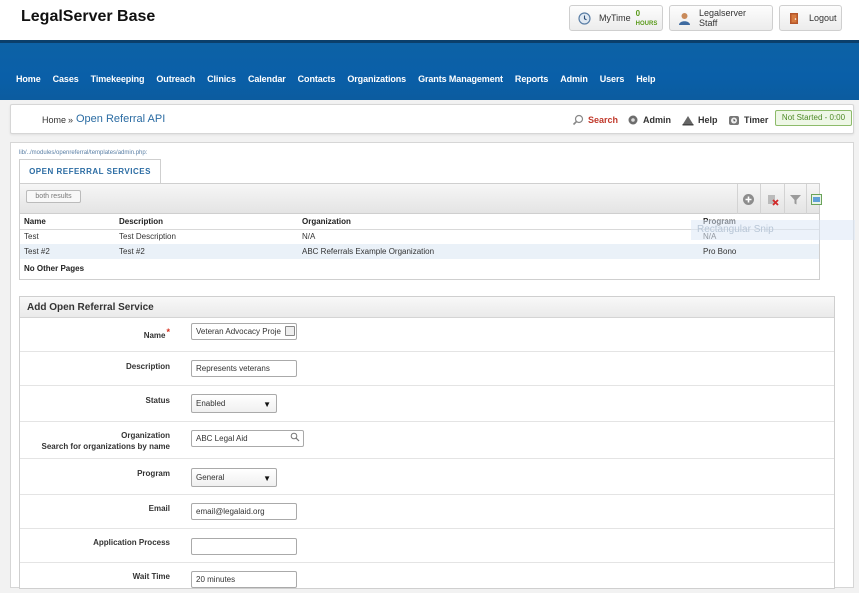 The height and width of the screenshot is (593, 859). Describe the element at coordinates (118, 79) in the screenshot. I see `nav-timekeeping: Timekeeping` at that location.